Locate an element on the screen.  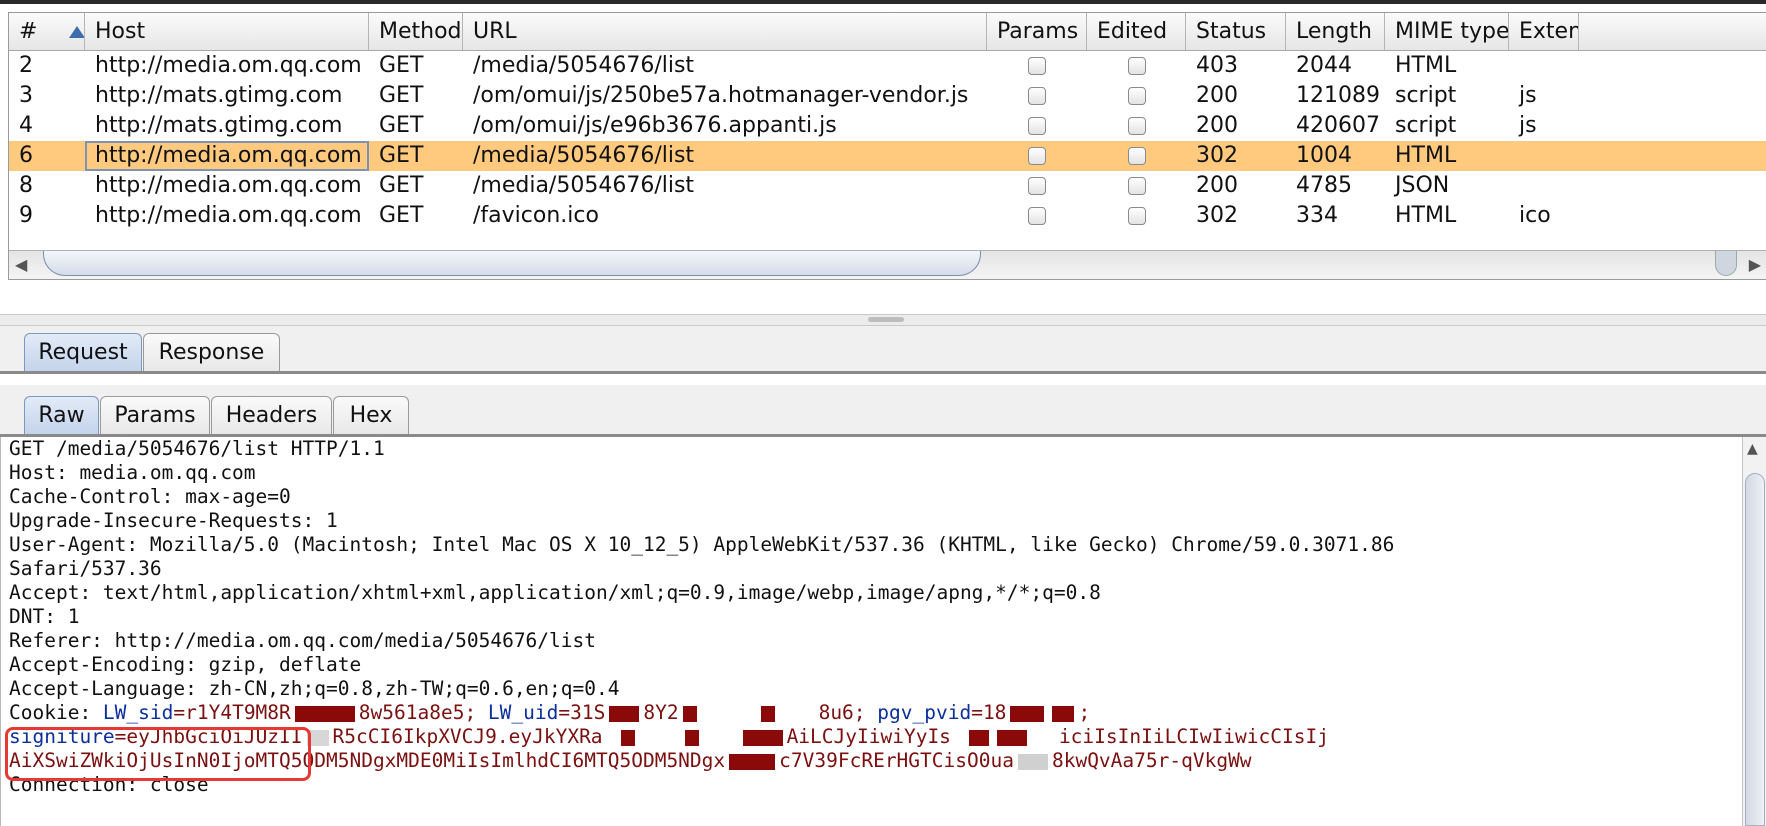
signiture-value: 8kwQvAa75r-qVkgWw is located at coordinates (1151, 760).